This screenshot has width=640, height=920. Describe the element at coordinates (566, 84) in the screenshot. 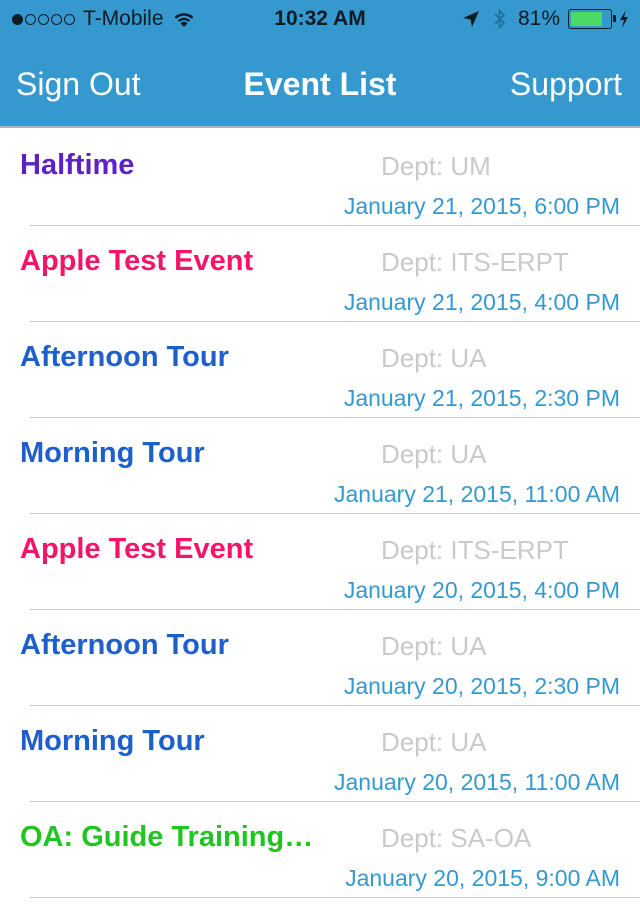

I see `support-button: Support` at that location.